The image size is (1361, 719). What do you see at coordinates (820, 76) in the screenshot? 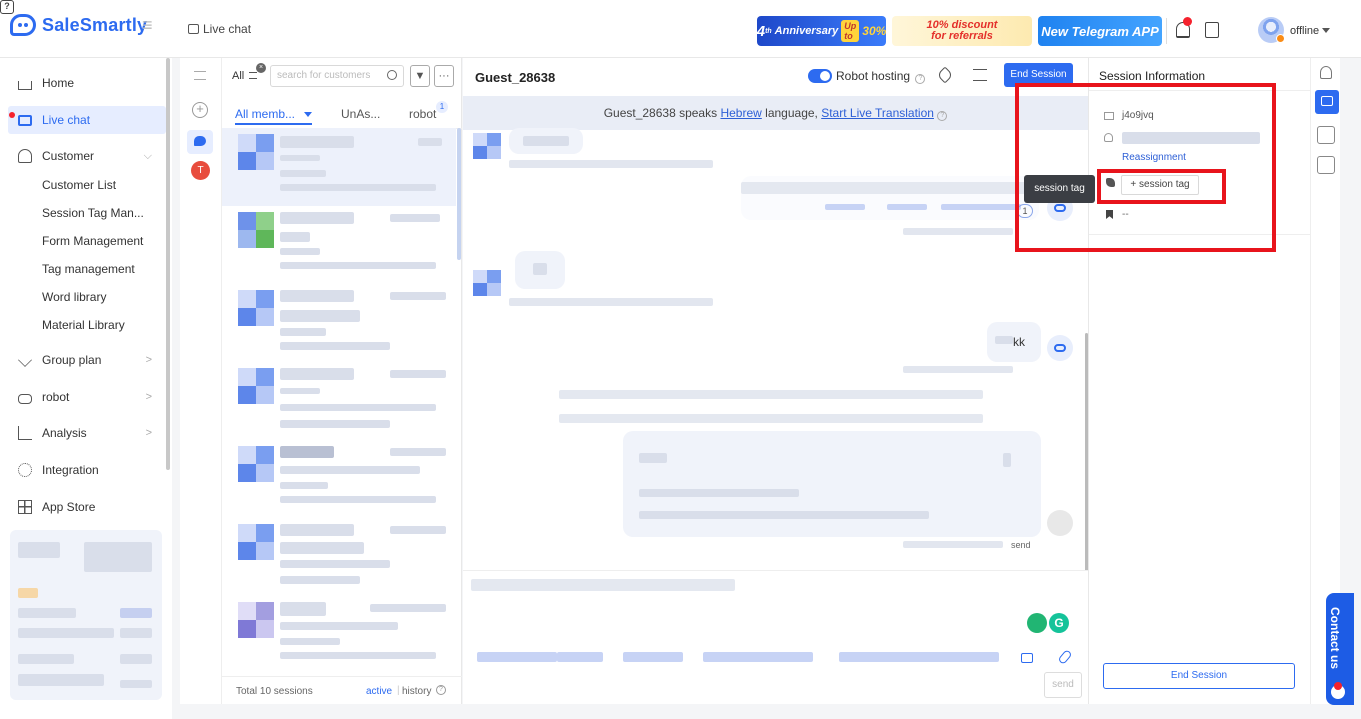
I see `robot-hosting-toggle` at bounding box center [820, 76].